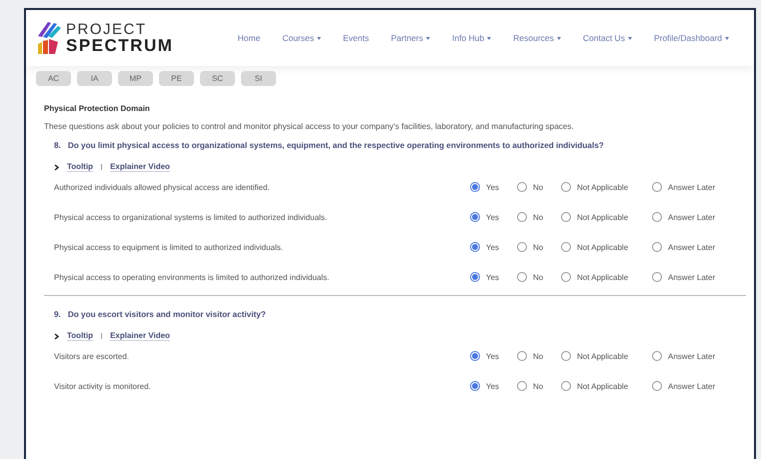 This screenshot has width=761, height=459. I want to click on statement-text: Physical access to operating environments is limited to authorized individuals., so click(192, 277).